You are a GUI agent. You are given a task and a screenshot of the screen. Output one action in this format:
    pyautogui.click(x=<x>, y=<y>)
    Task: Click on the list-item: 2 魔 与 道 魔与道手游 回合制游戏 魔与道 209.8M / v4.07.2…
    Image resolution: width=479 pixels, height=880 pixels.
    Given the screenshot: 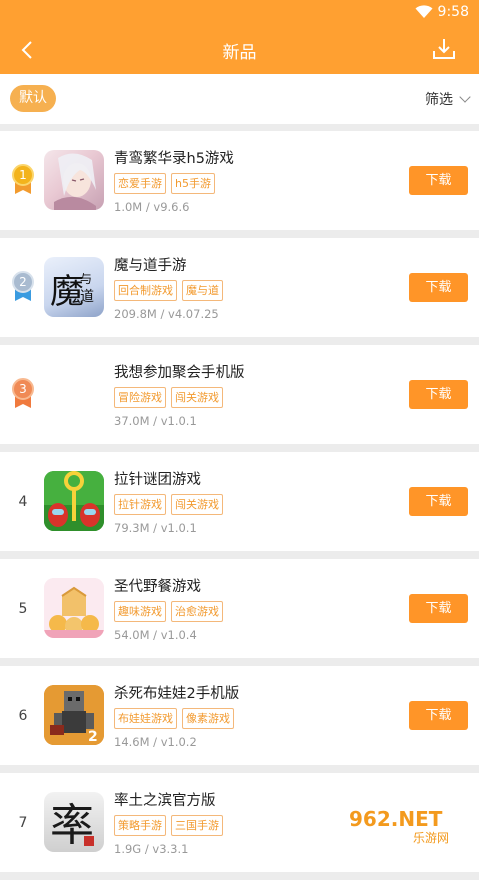 What is the action you would take?
    pyautogui.click(x=239, y=287)
    